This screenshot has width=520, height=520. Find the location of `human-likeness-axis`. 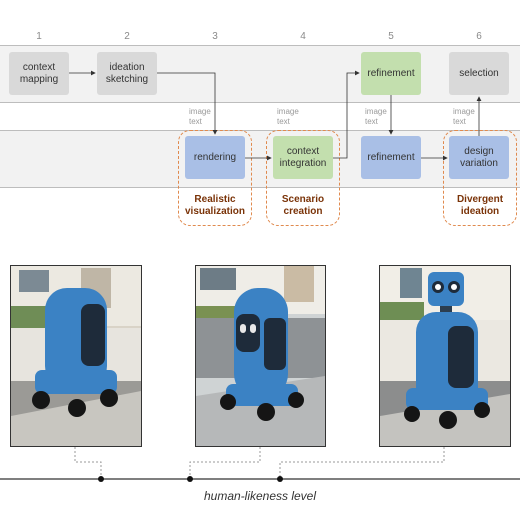

human-likeness-axis is located at coordinates (260, 464).